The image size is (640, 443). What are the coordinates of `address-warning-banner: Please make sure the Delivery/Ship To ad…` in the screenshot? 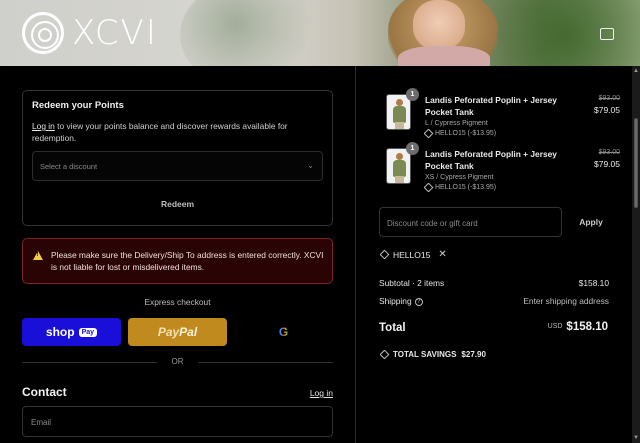 It's located at (177, 261).